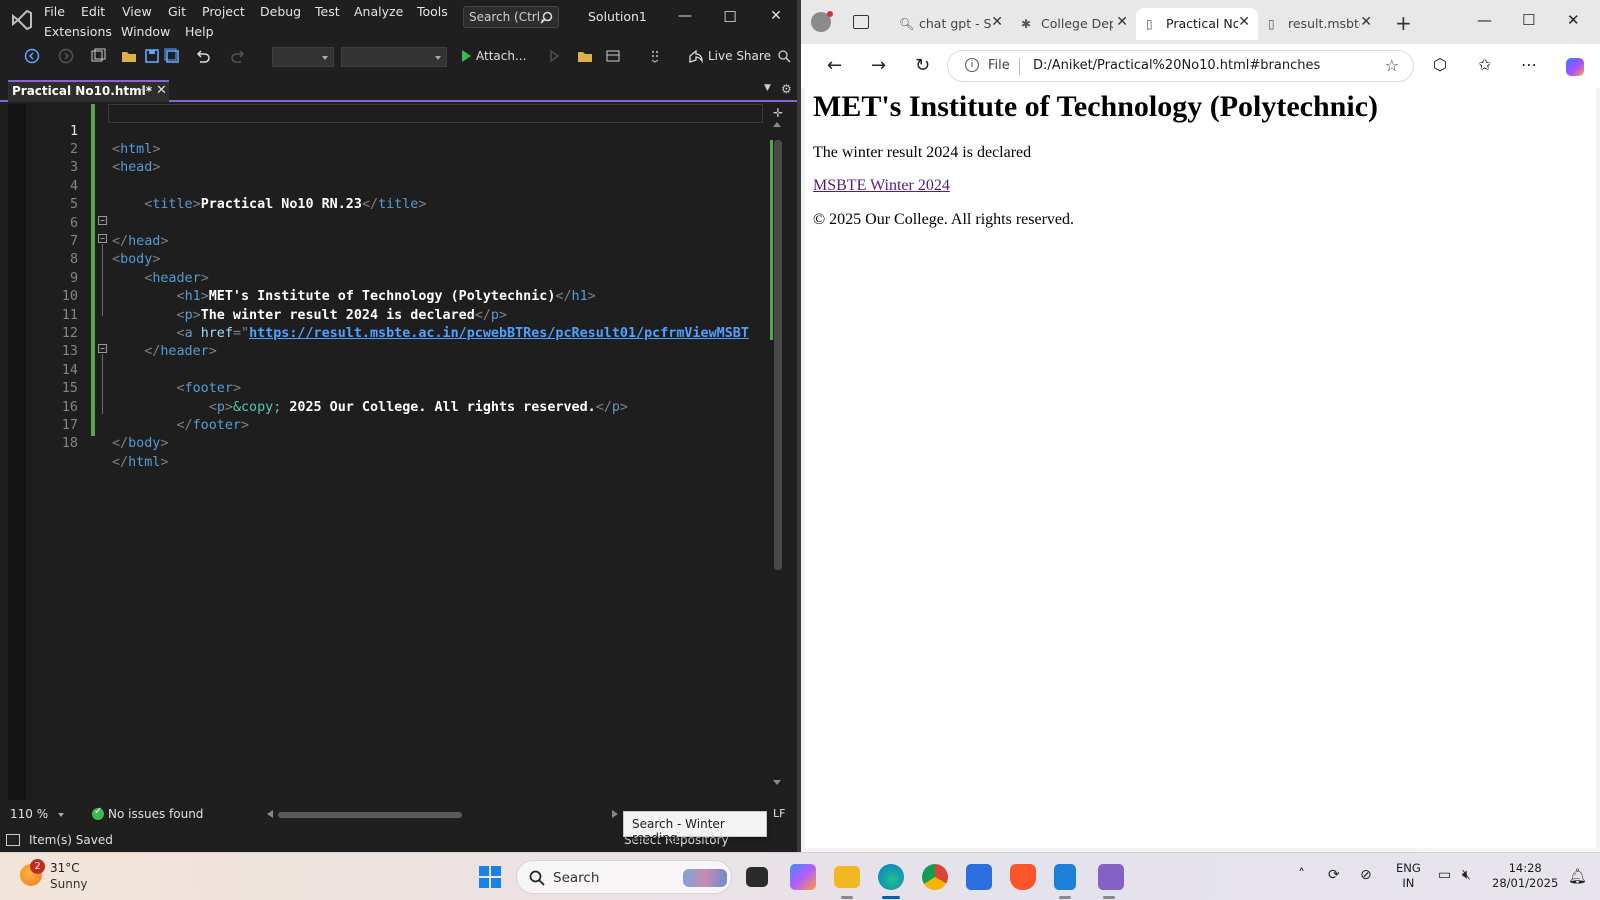 This screenshot has height=900, width=1600. I want to click on edge-icon, so click(891, 877).